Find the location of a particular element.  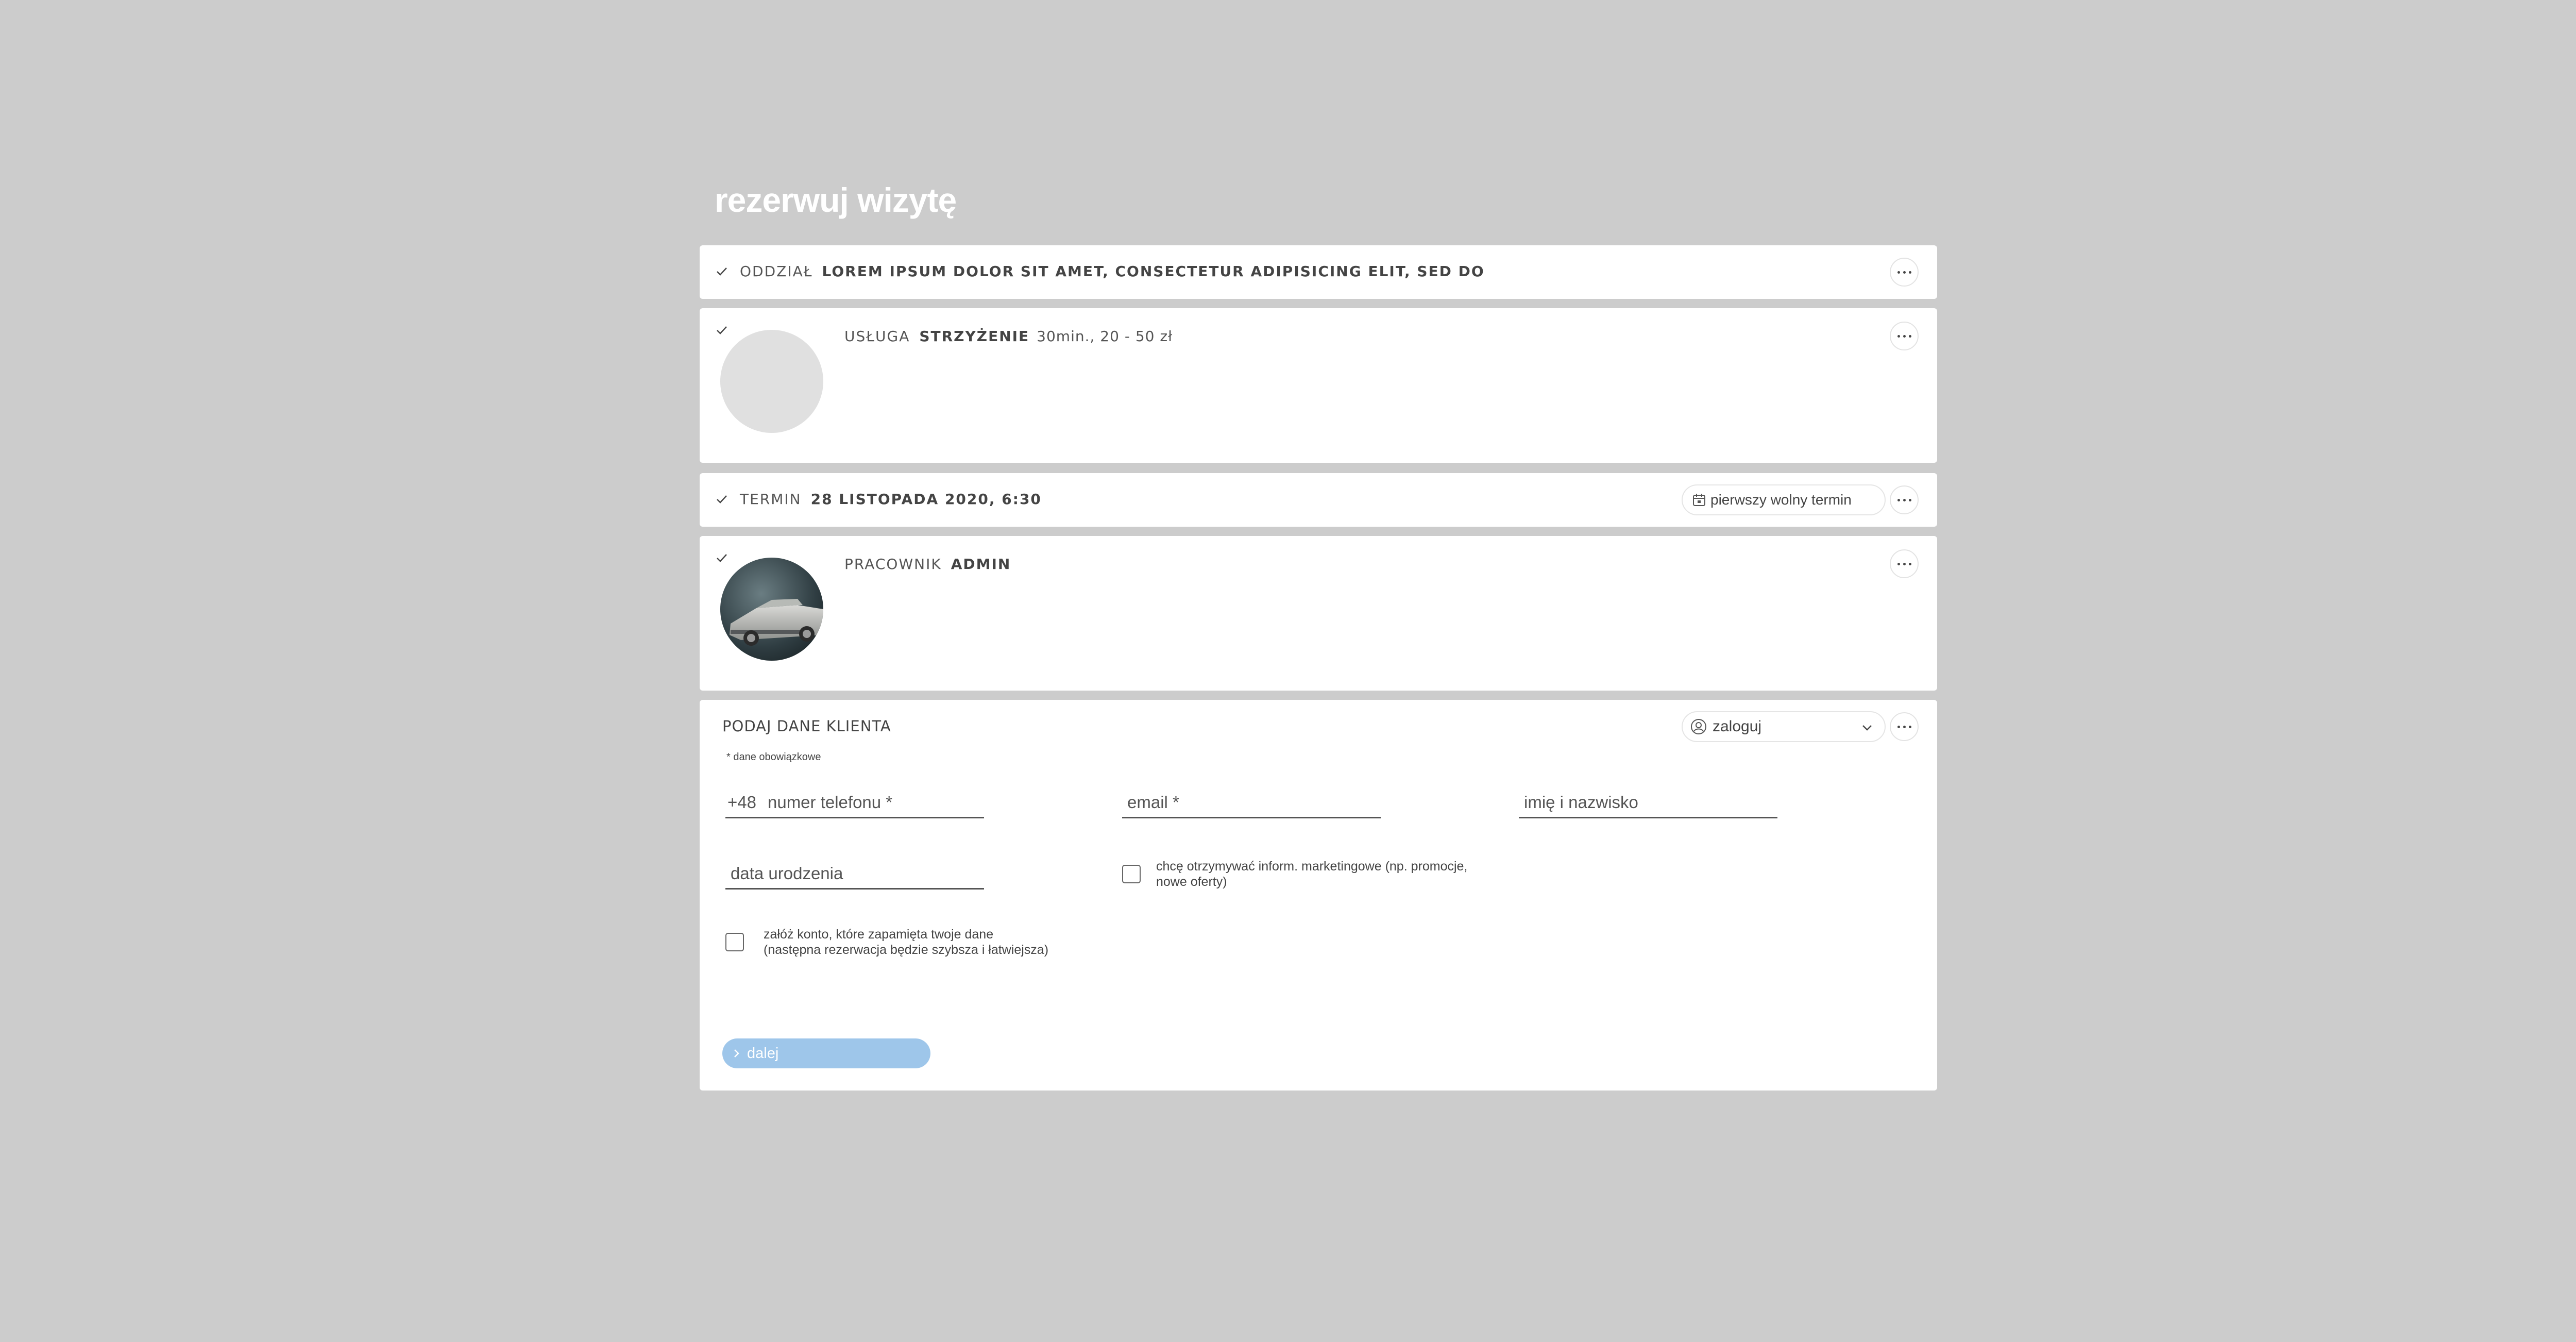

marketing-checkbox is located at coordinates (1131, 874).